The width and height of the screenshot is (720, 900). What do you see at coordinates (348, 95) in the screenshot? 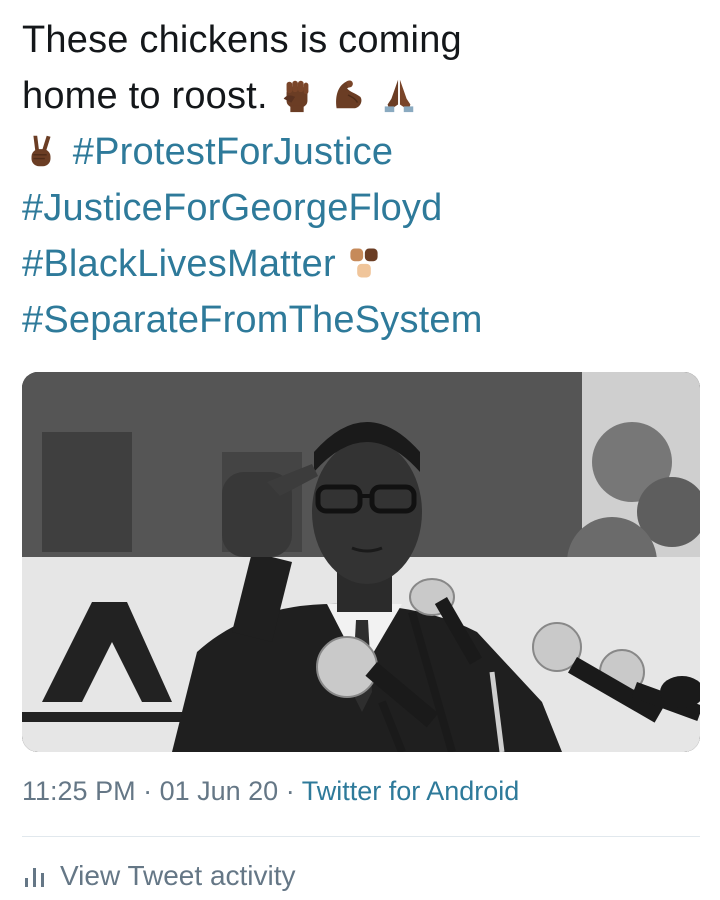
I see `flexed-biceps-emoji-icon` at bounding box center [348, 95].